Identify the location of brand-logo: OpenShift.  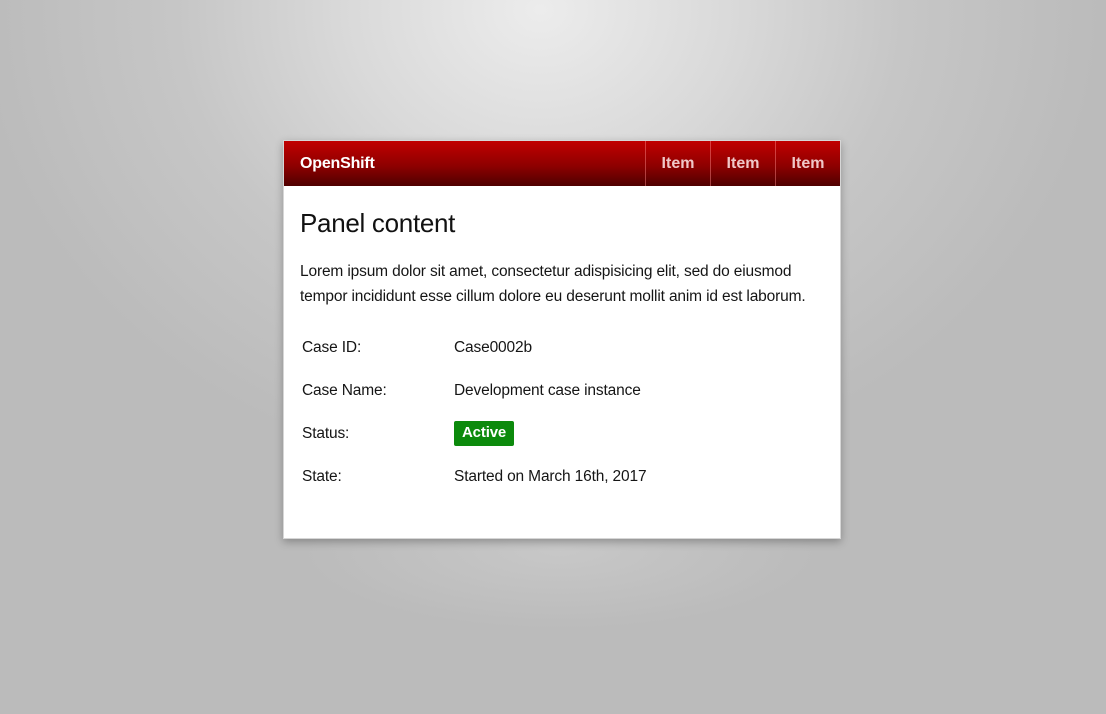
(329, 163).